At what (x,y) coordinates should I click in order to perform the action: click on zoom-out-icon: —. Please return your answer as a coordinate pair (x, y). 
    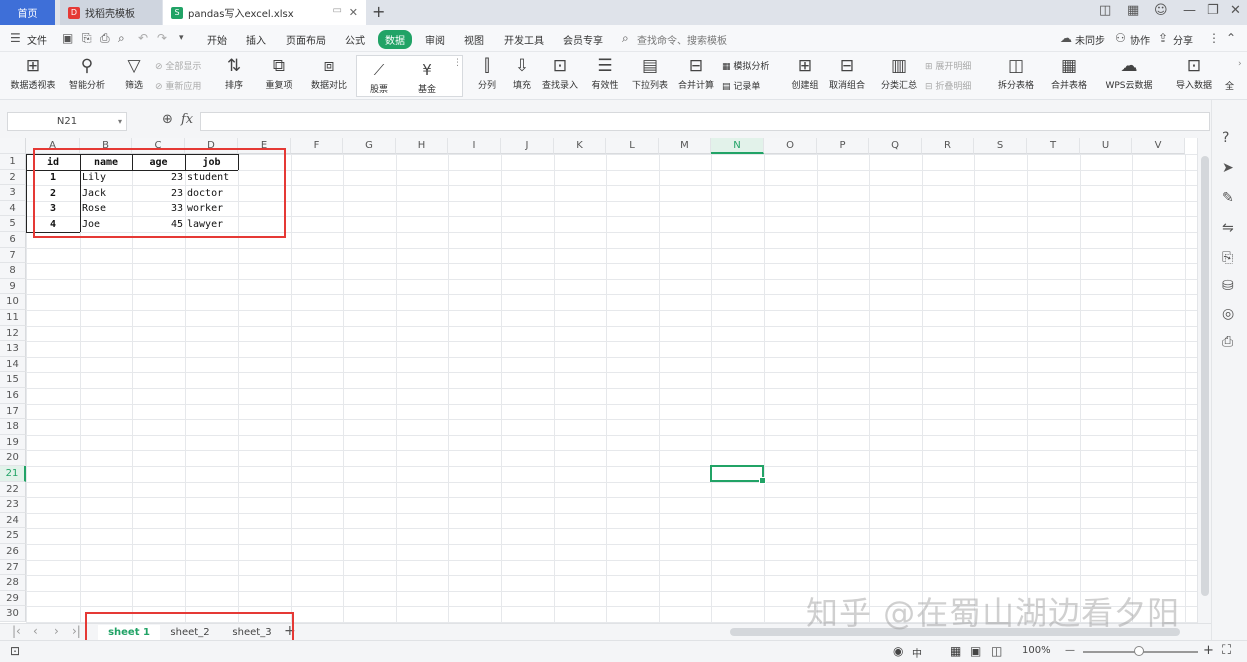
    Looking at the image, I should click on (1070, 650).